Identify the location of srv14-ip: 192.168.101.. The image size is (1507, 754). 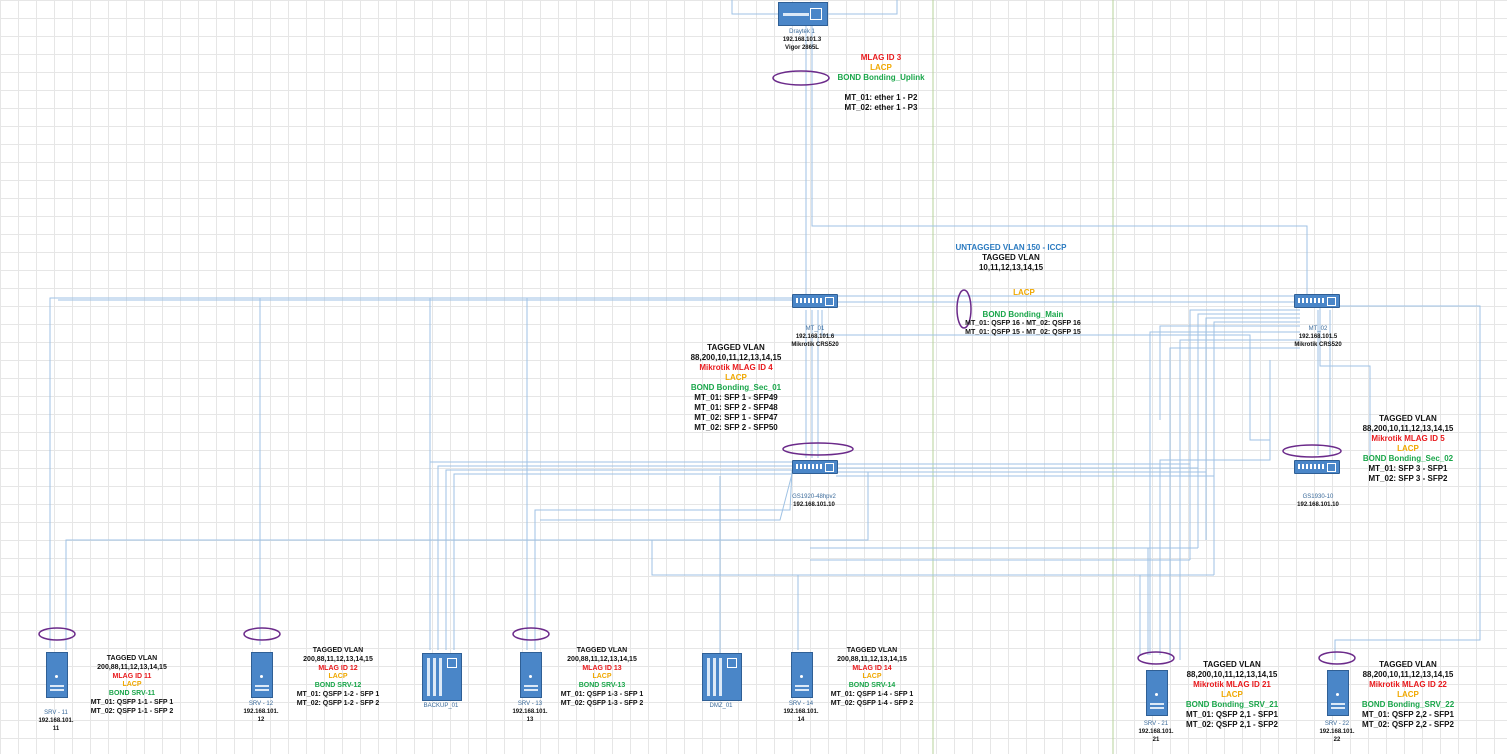
(801, 711).